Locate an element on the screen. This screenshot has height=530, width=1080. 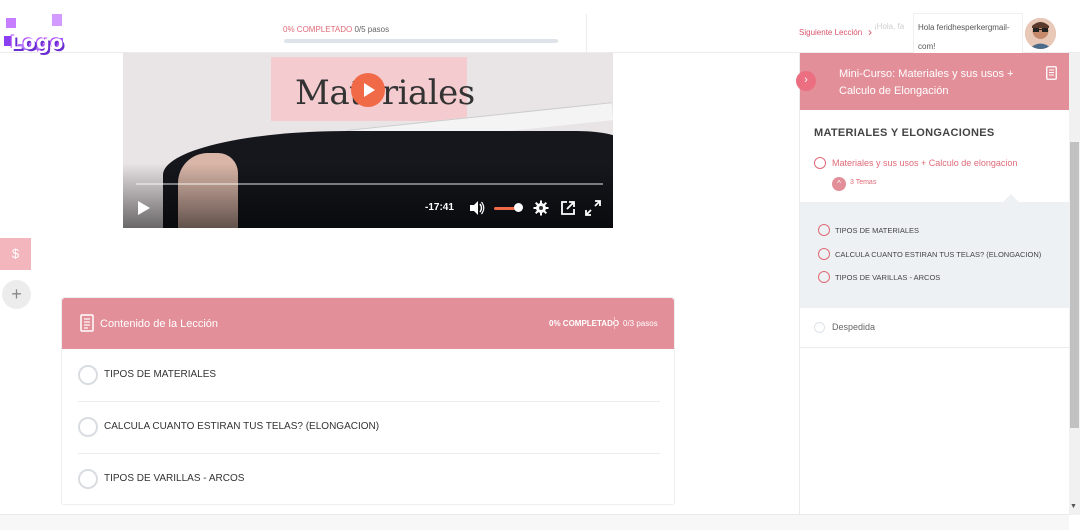
user-email-text: Hola feridhesperkergmail-com! is located at coordinates (964, 37).